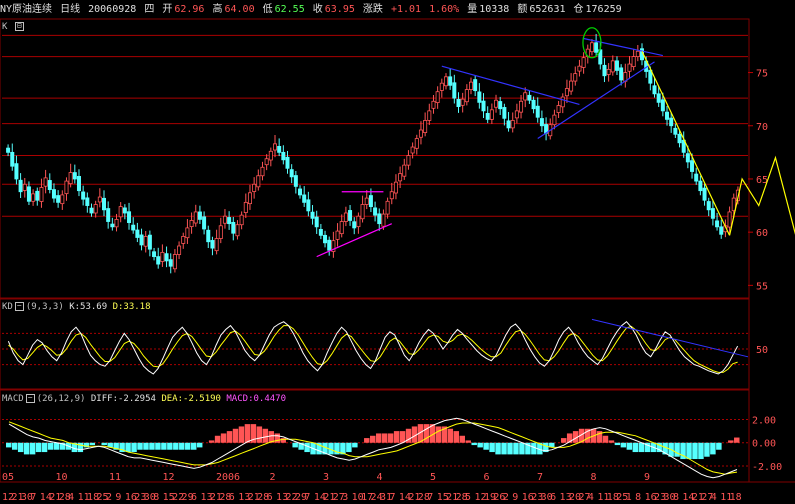  Describe the element at coordinates (736, 497) in the screenshot. I see `x-day-label: 18` at that location.